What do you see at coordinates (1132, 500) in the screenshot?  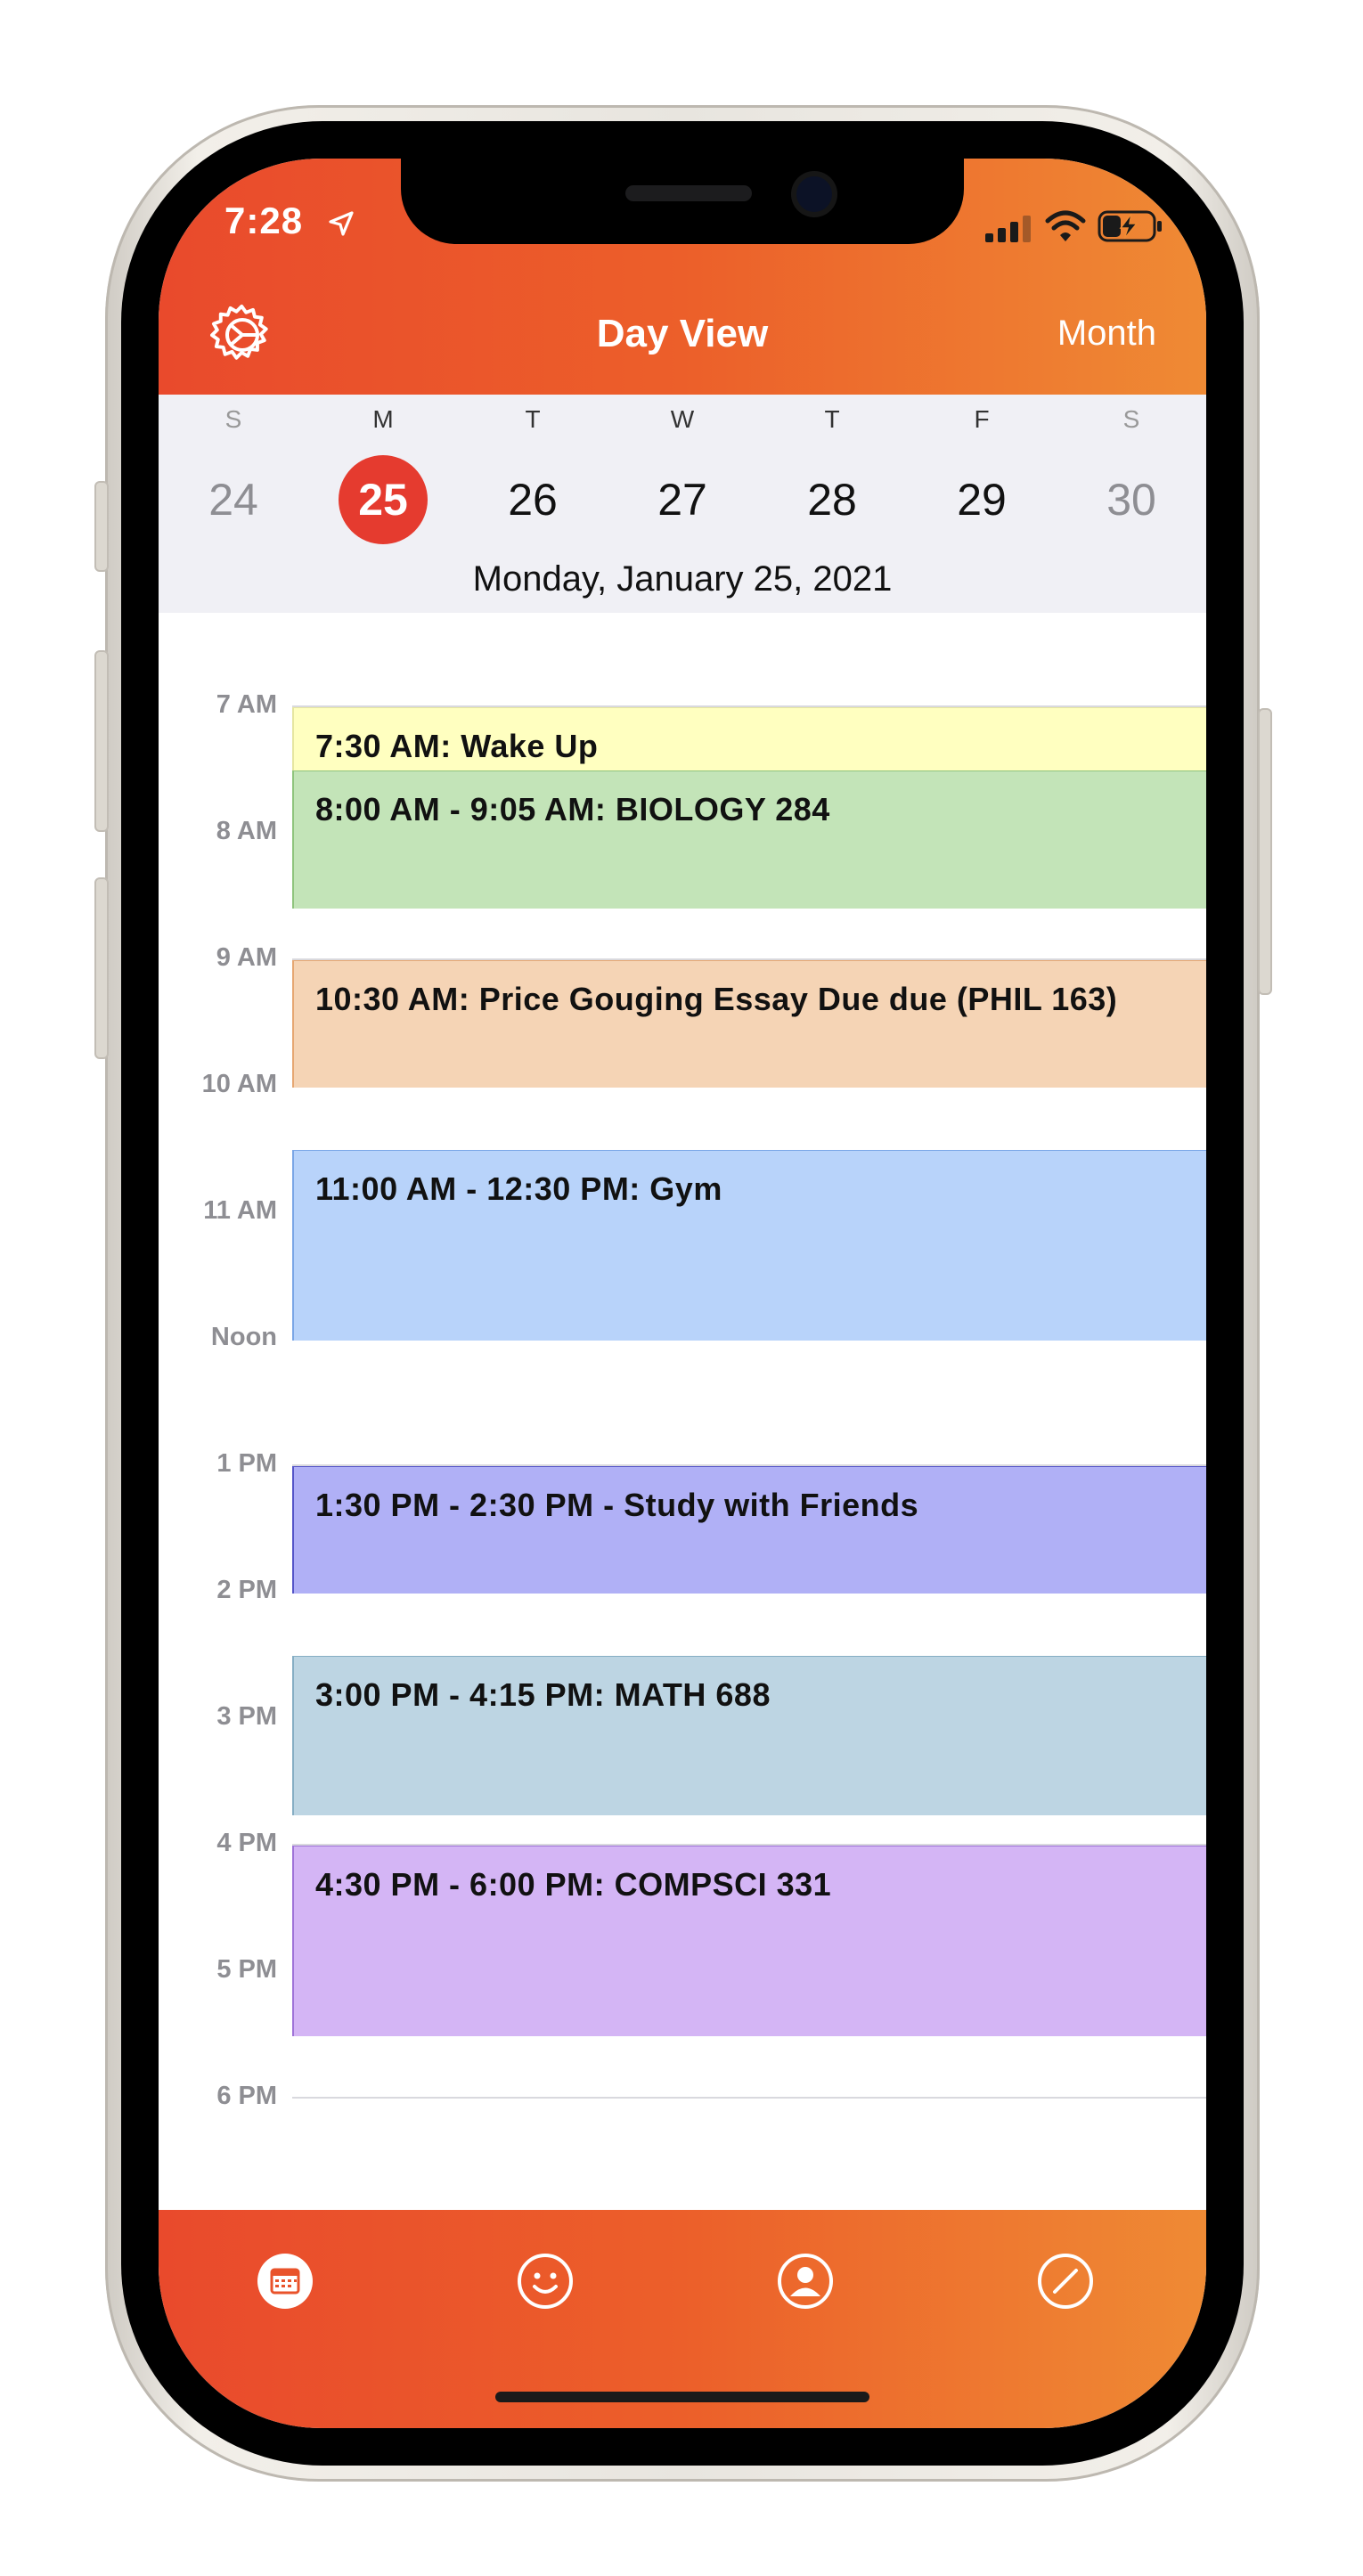 I see `day-number: 30` at bounding box center [1132, 500].